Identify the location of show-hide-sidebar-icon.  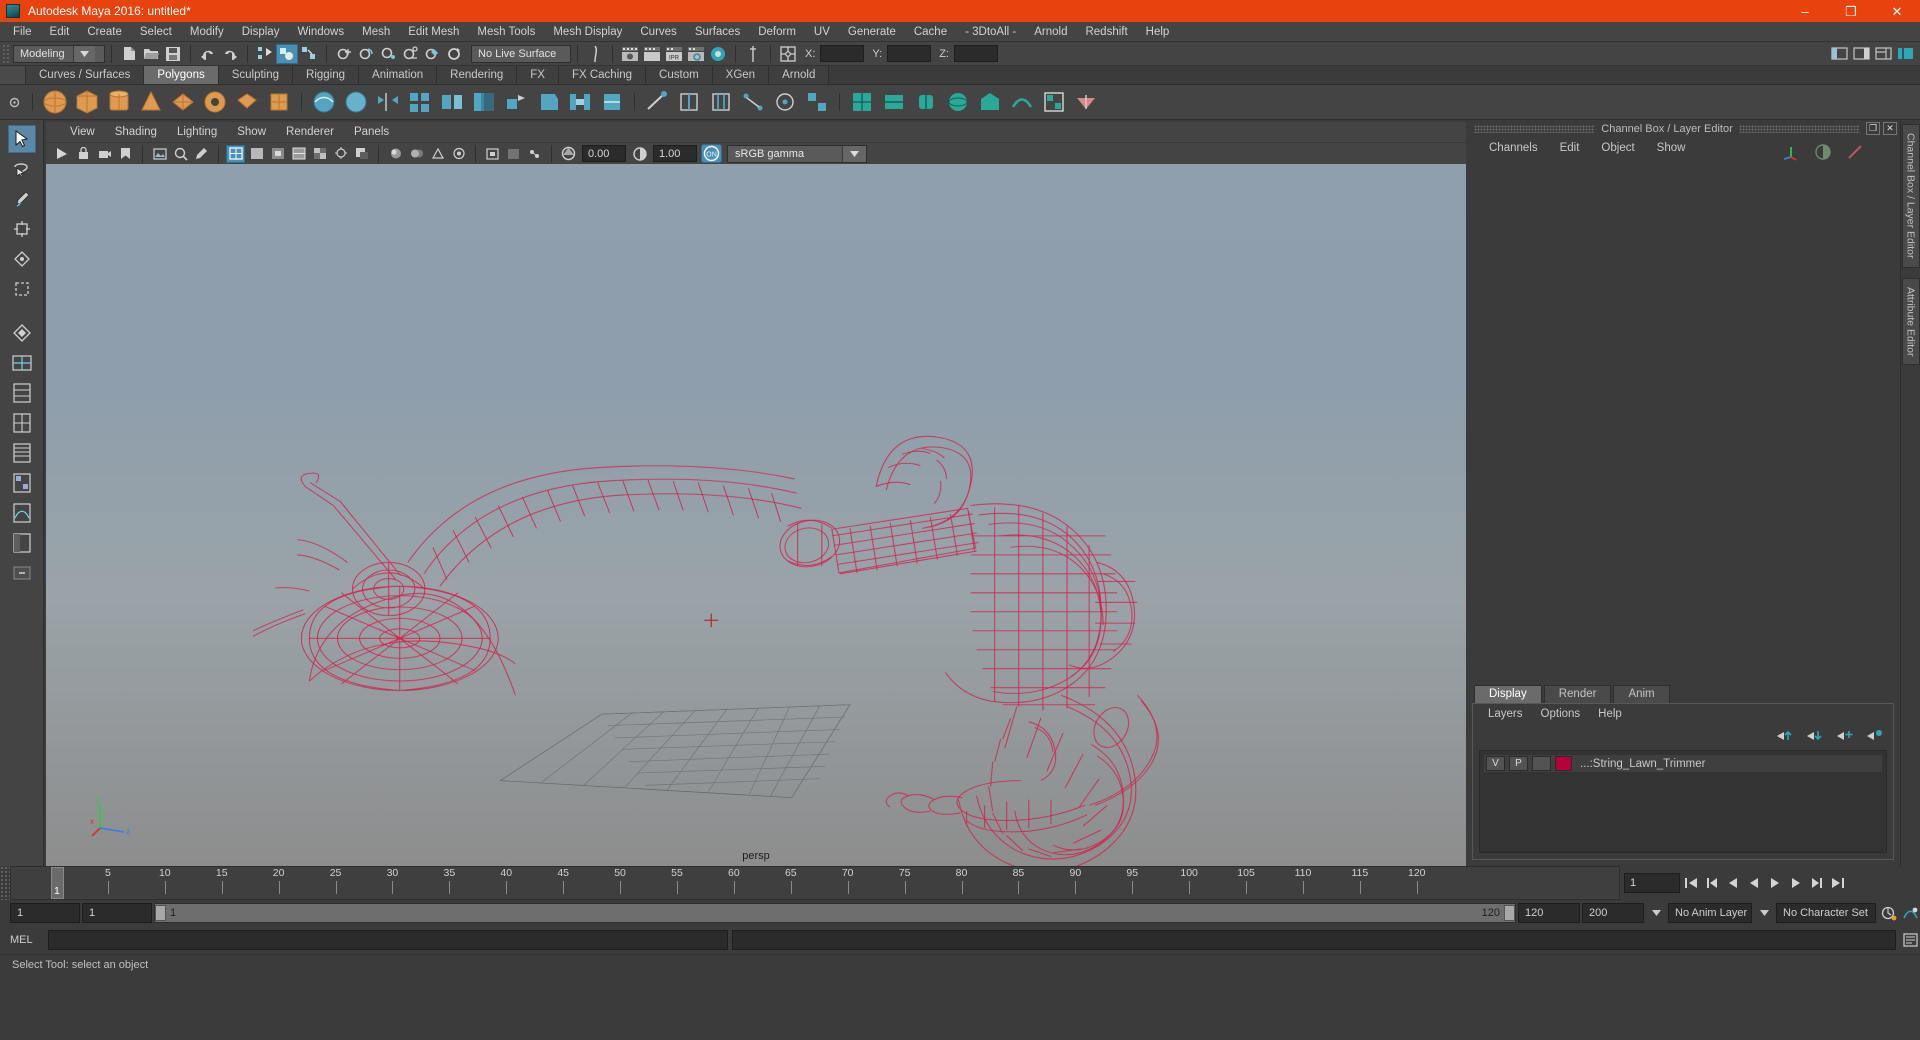
(1839, 54).